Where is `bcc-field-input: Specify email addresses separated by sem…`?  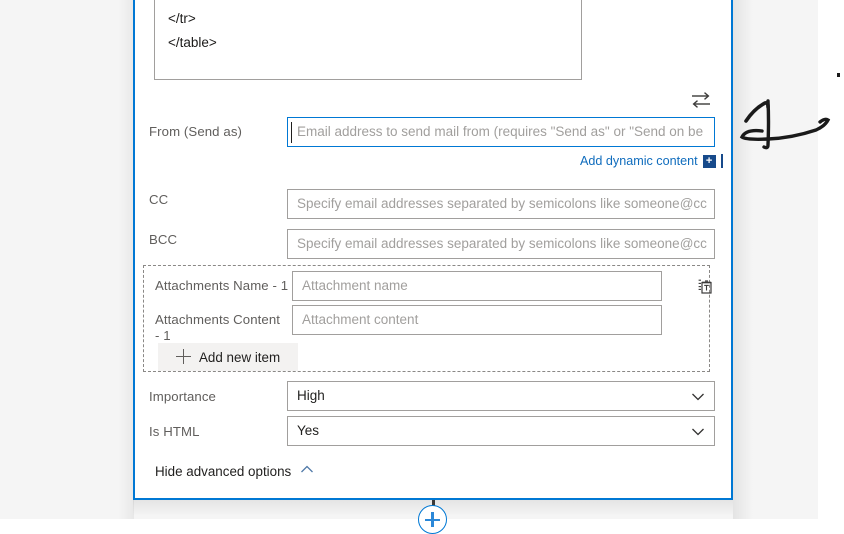
bcc-field-input: Specify email addresses separated by sem… is located at coordinates (501, 244).